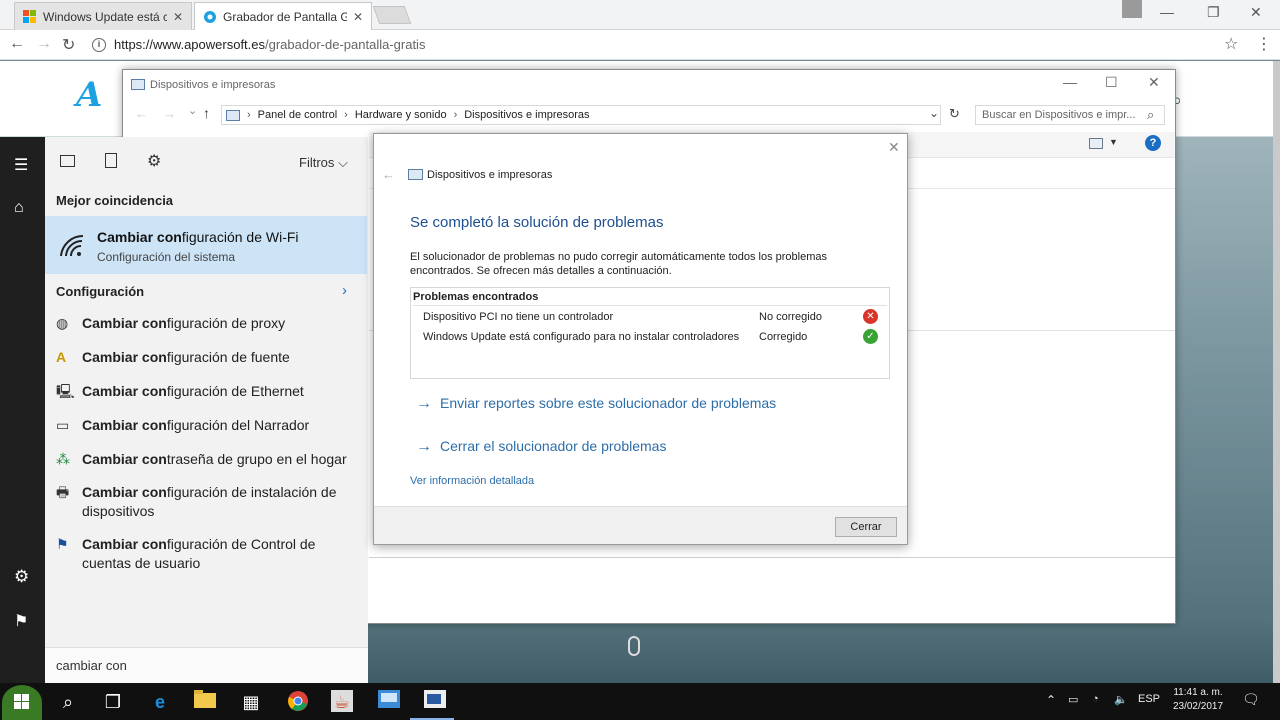 The height and width of the screenshot is (720, 1280). I want to click on search-input: cambiar con, so click(206, 665).